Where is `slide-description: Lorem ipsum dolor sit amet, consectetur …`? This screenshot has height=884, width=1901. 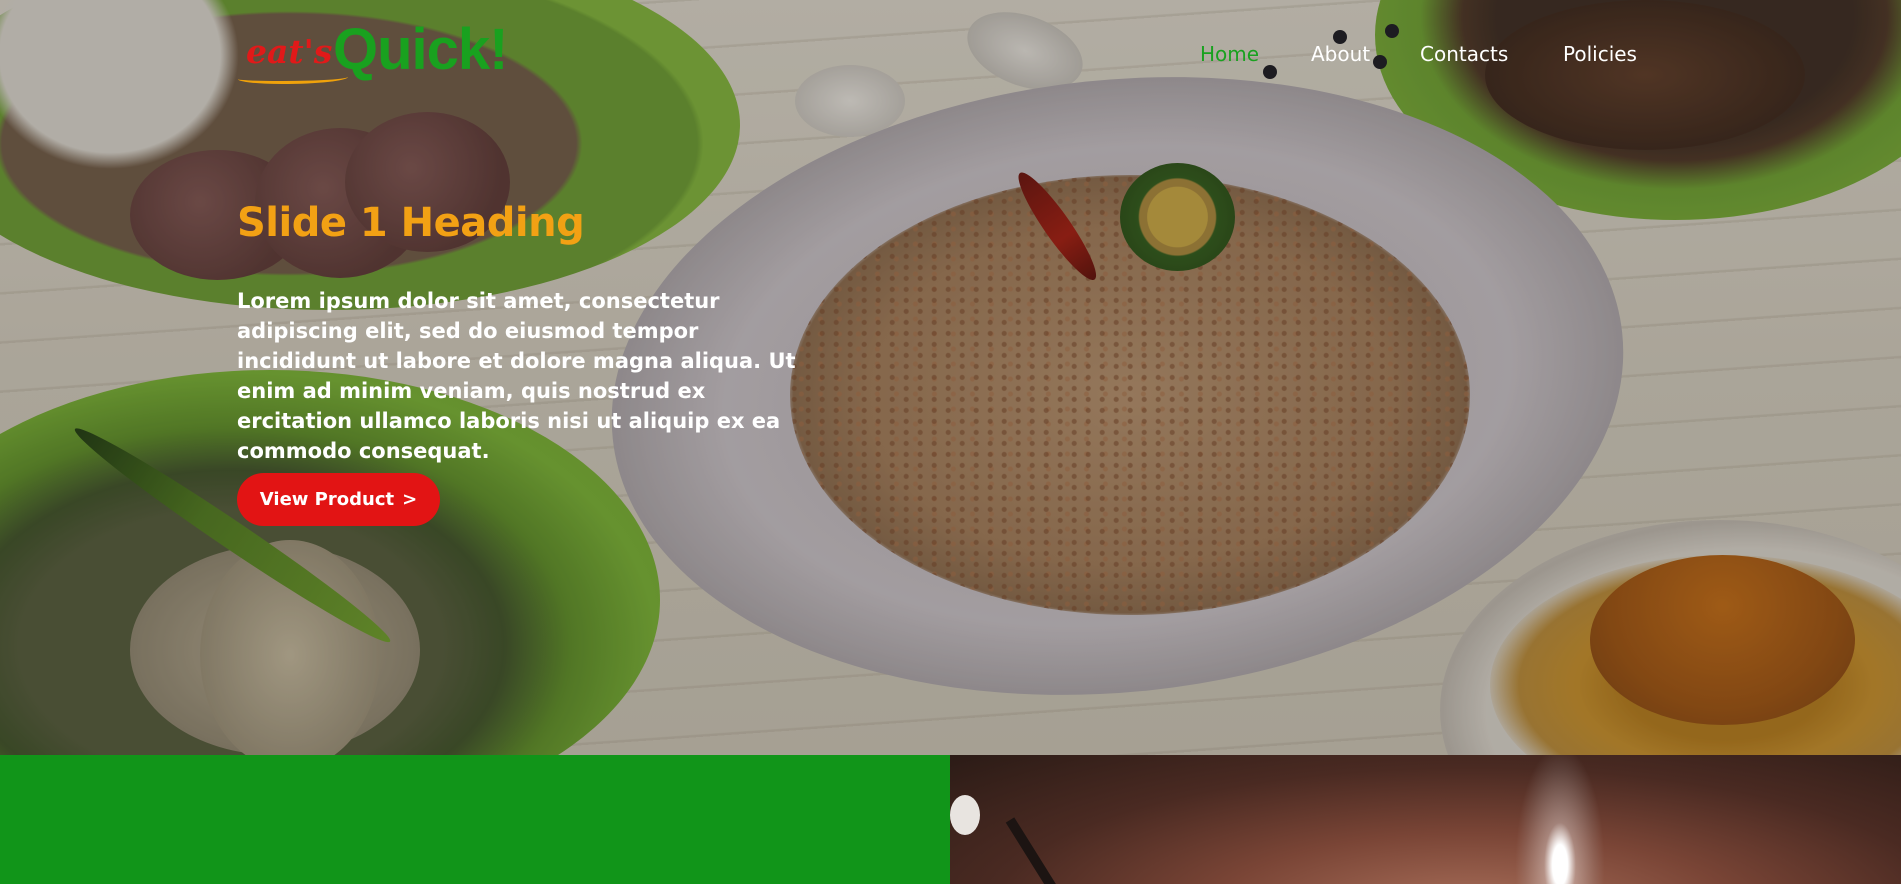
slide-description: Lorem ipsum dolor sit amet, consectetur … is located at coordinates (516, 376).